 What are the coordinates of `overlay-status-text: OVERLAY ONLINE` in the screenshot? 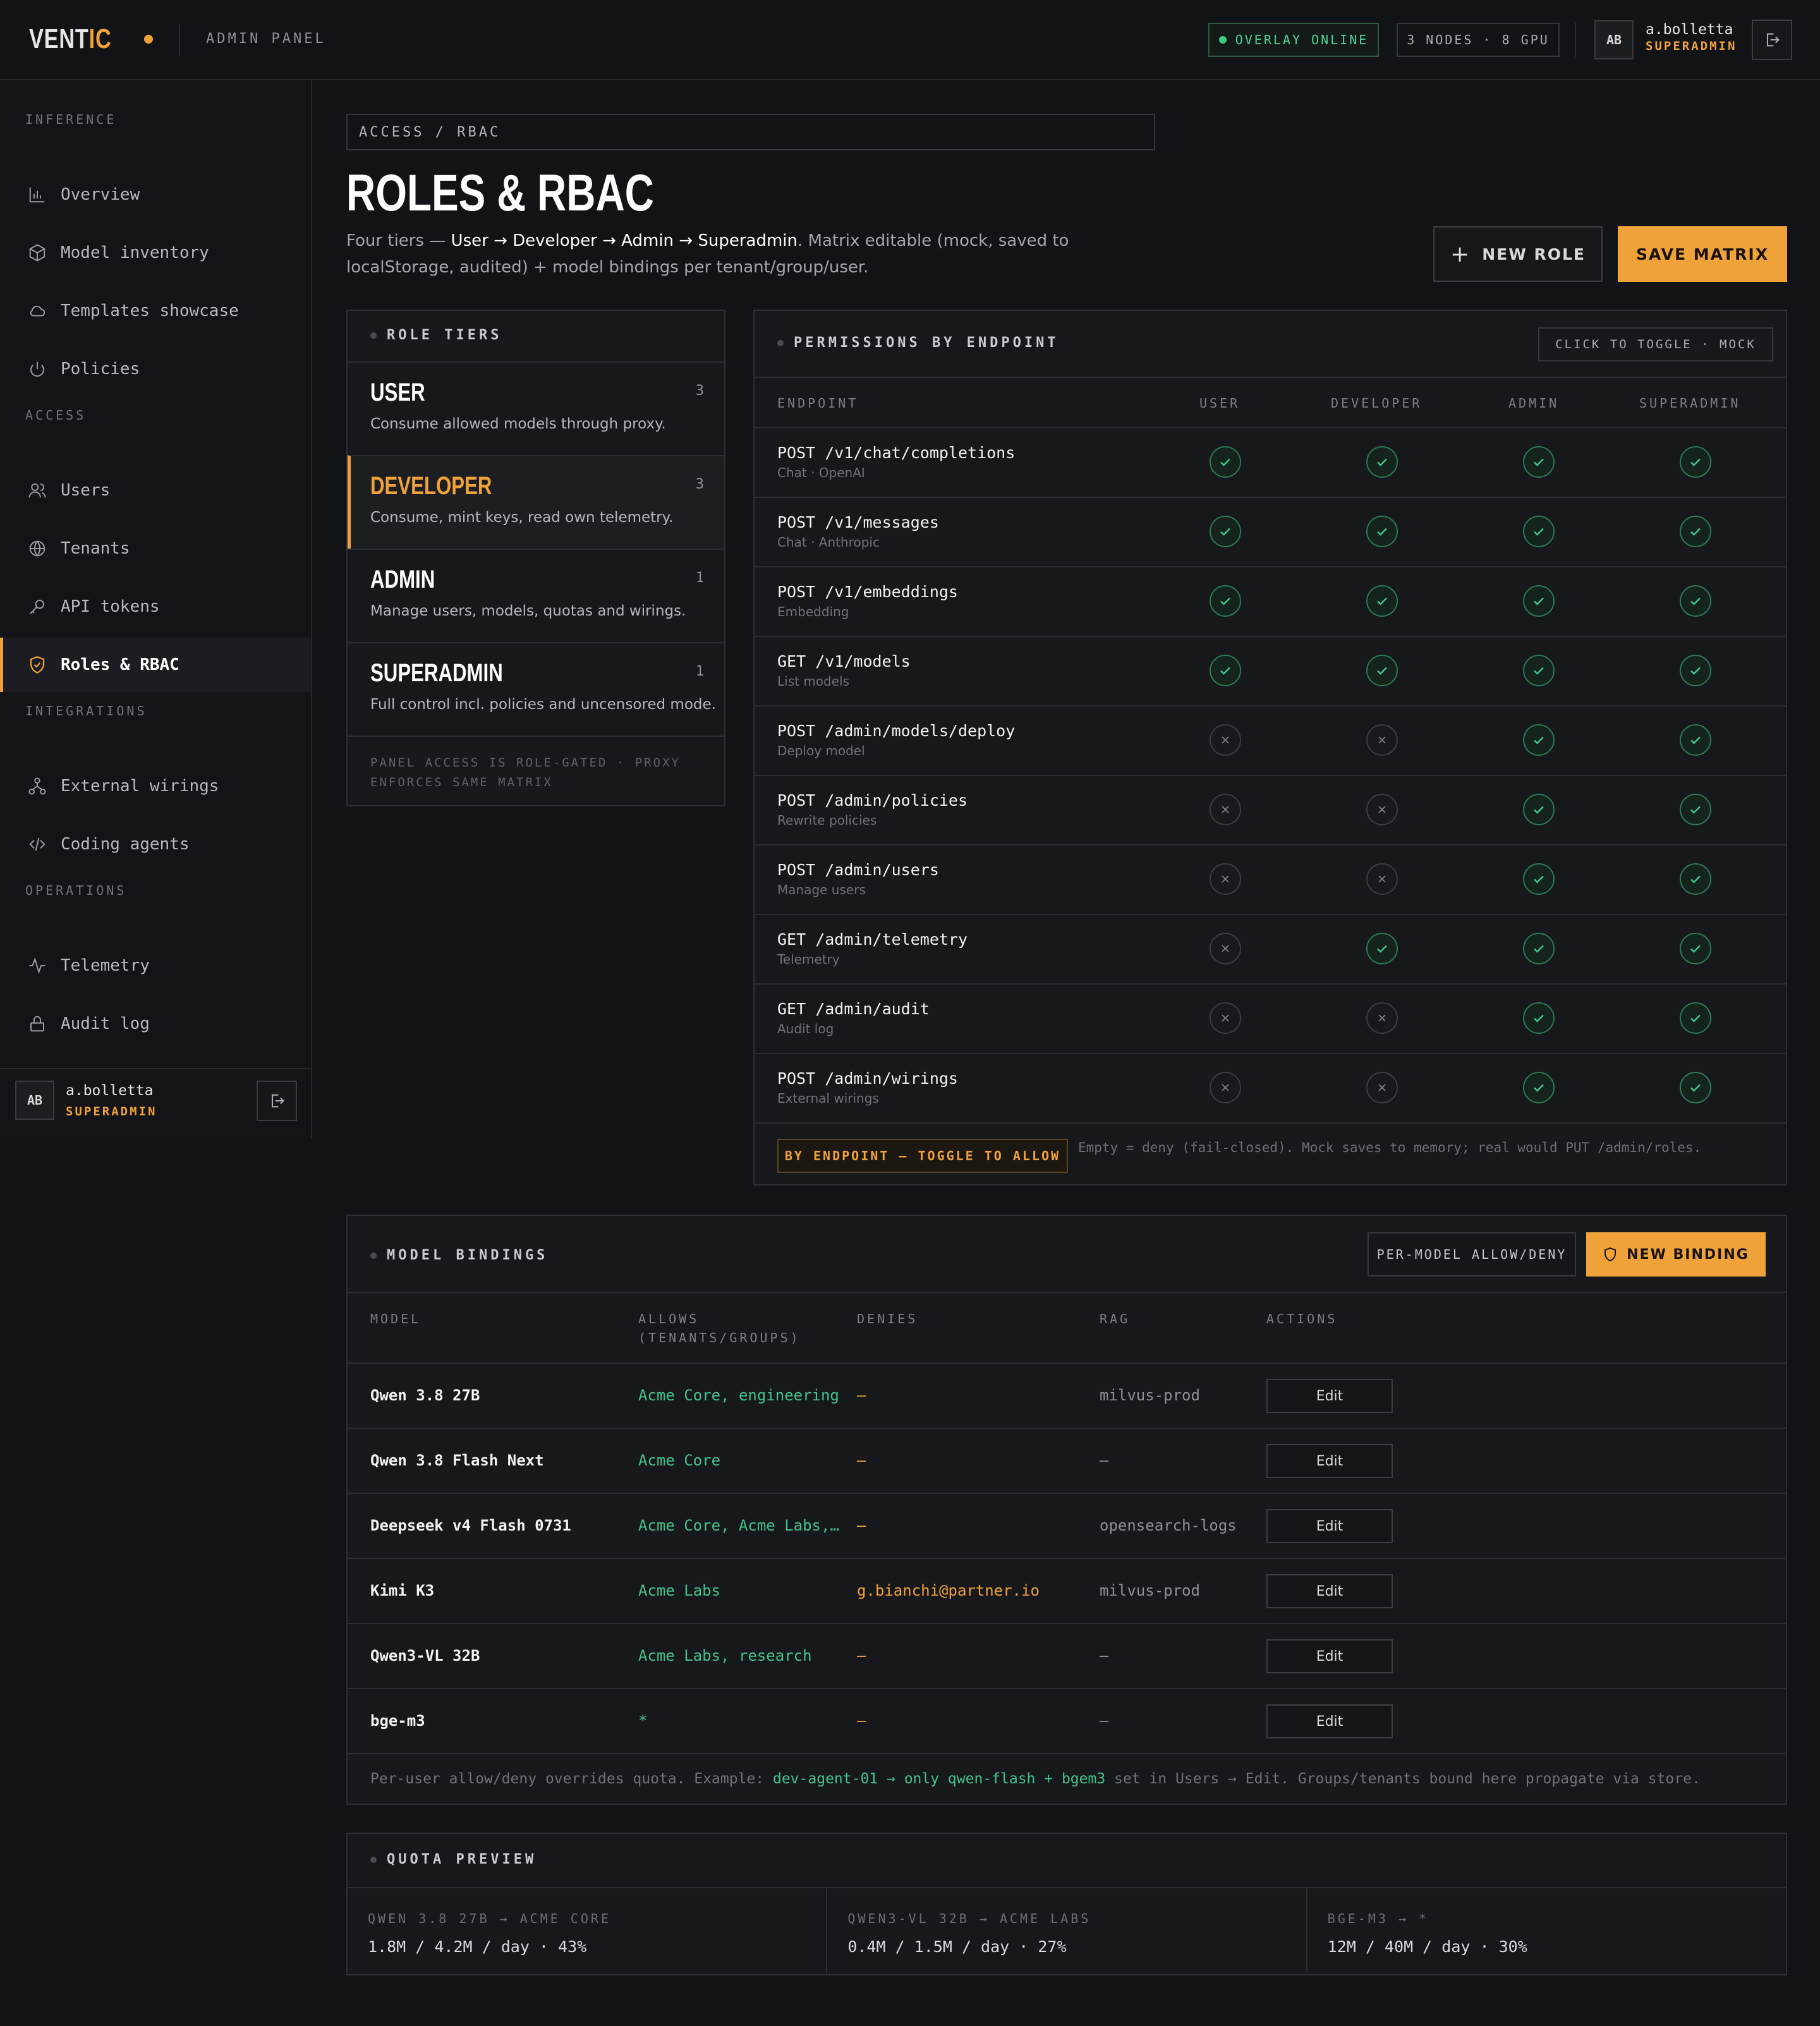 It's located at (1302, 39).